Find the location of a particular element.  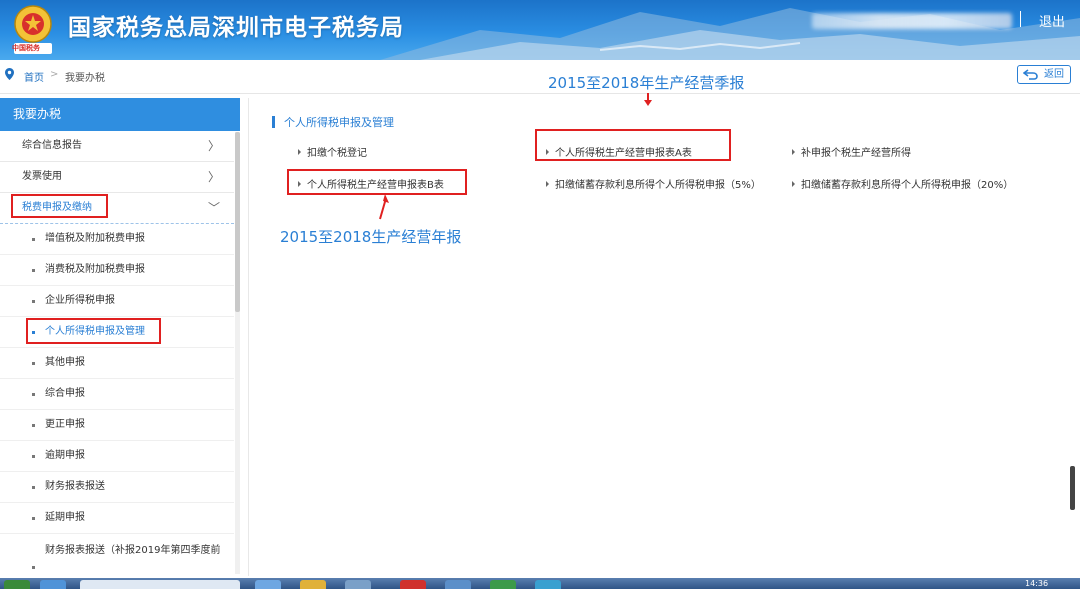

subnav-item-other-filing: 其他申报 is located at coordinates (117, 363).